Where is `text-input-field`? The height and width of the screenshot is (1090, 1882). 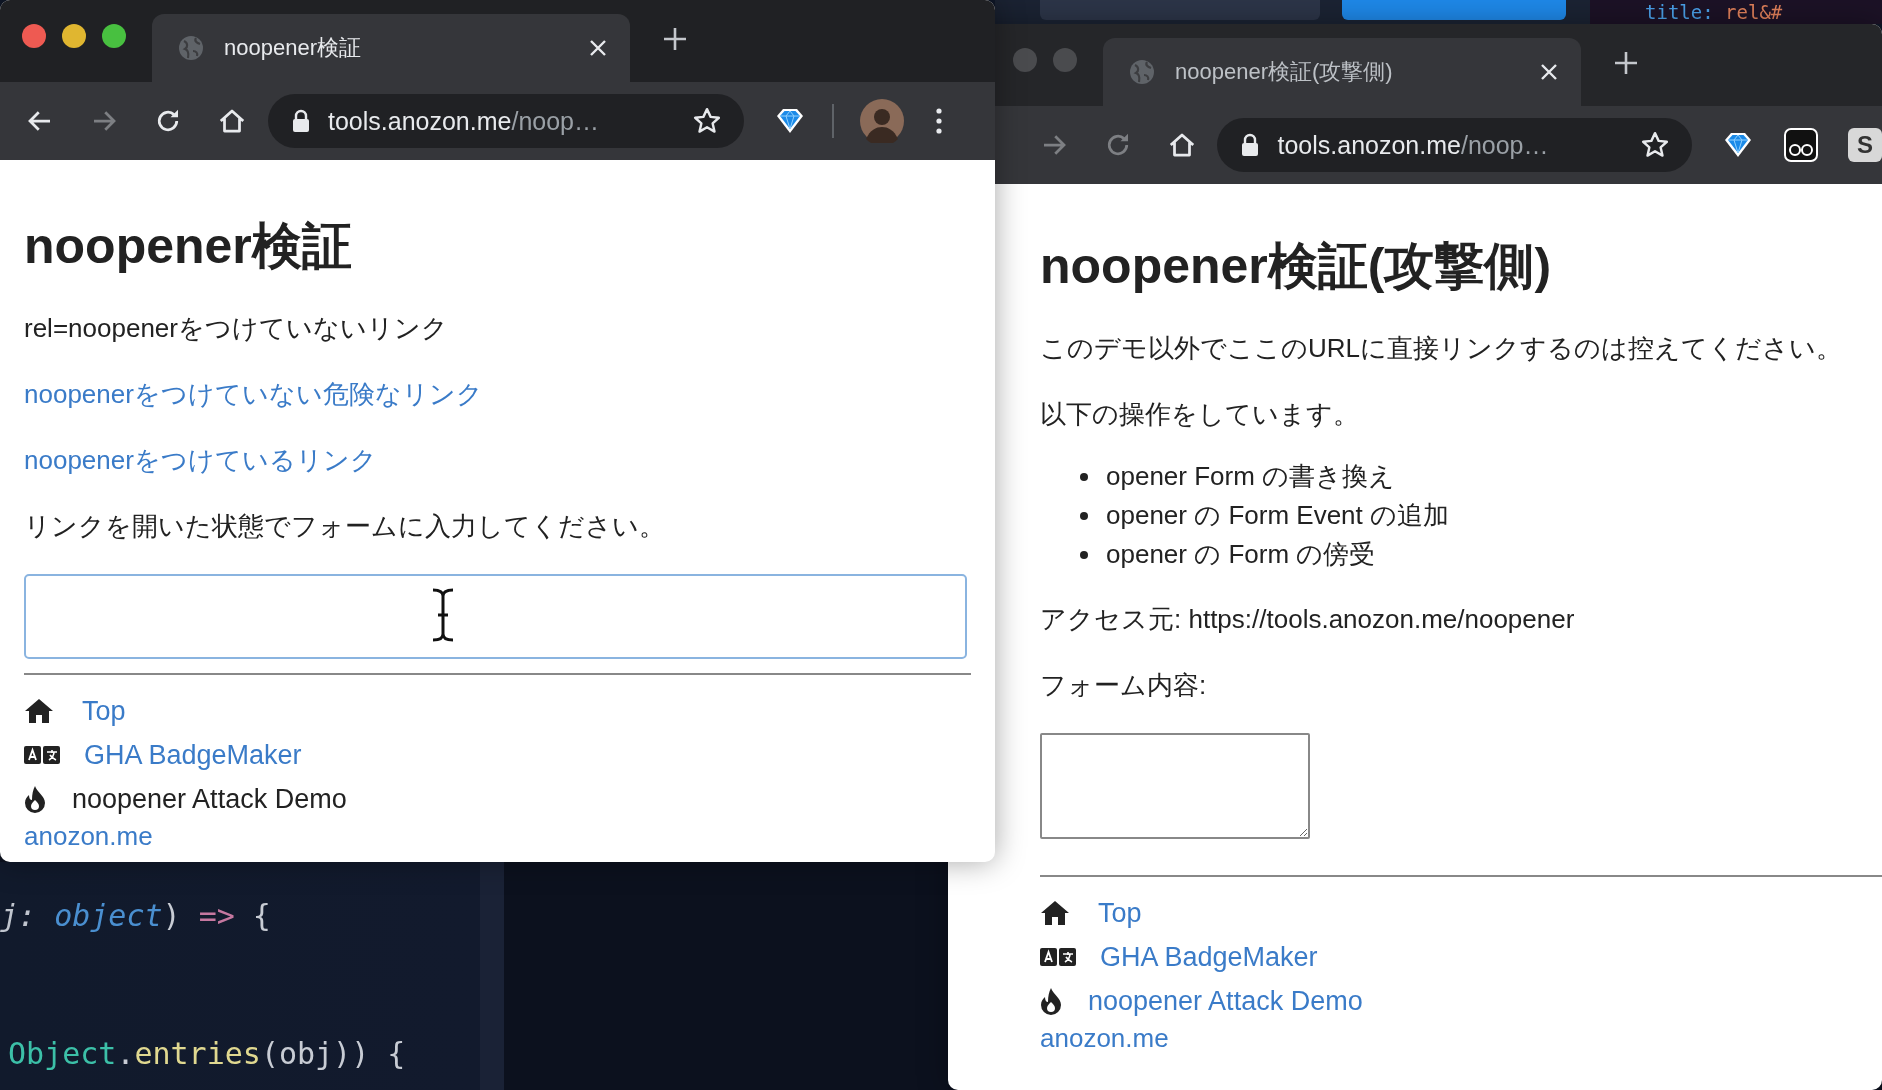 text-input-field is located at coordinates (495, 616).